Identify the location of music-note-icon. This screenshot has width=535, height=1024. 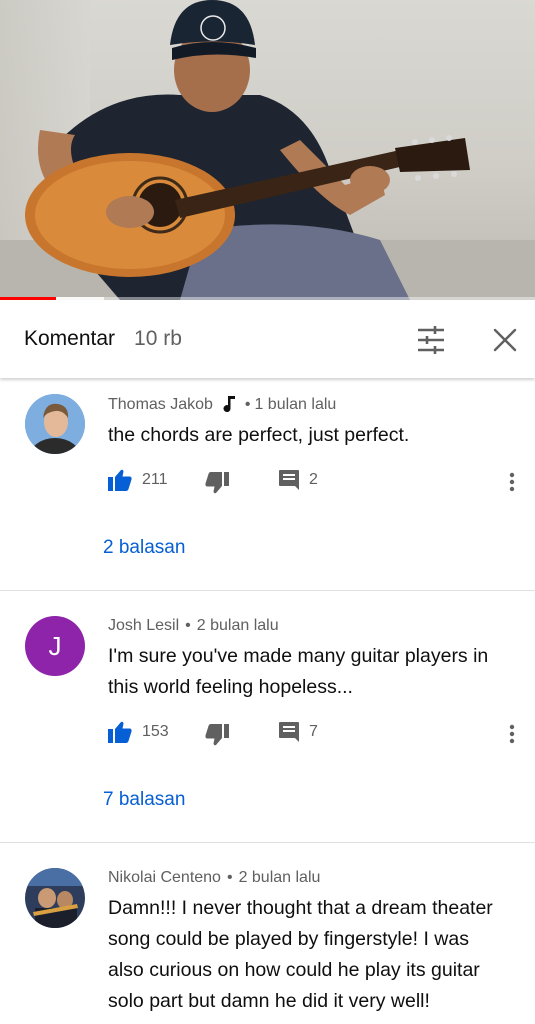
(229, 406).